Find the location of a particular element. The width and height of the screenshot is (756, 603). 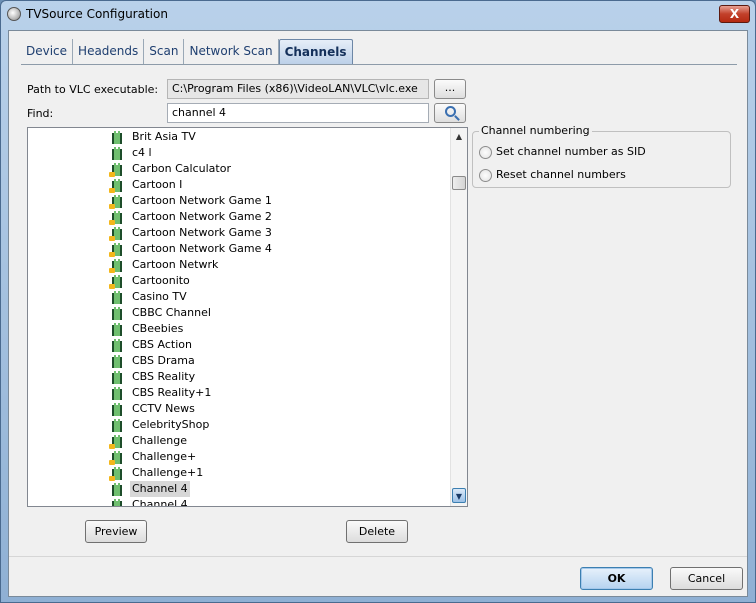

channel-row: Cartoon Network Game 2 is located at coordinates (239, 217).